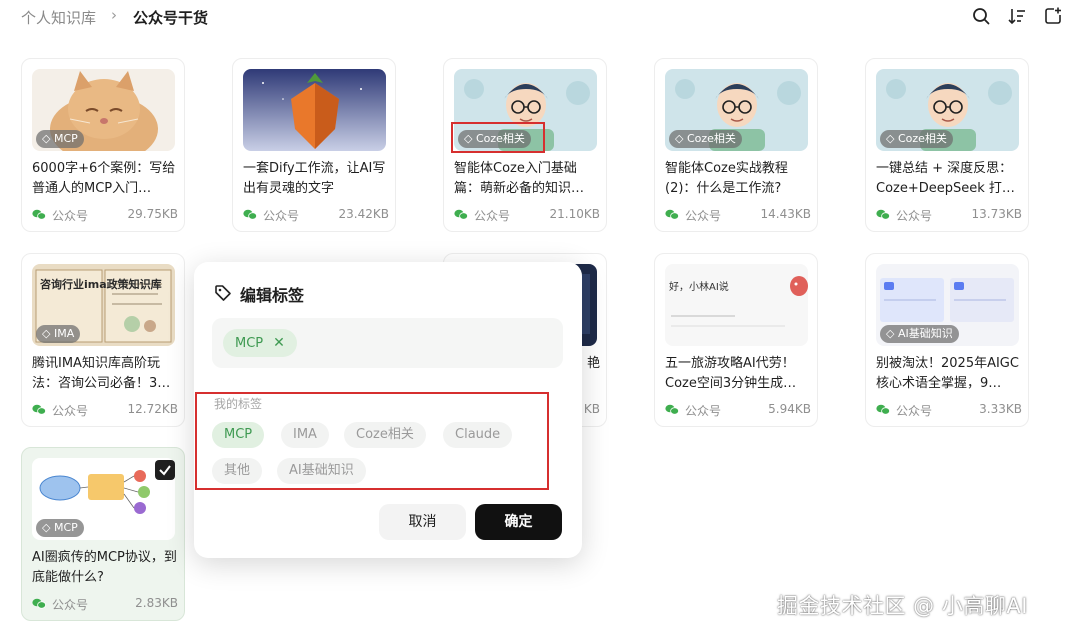  Describe the element at coordinates (699, 286) in the screenshot. I see `thumb-heading: 好，小林AI说` at that location.